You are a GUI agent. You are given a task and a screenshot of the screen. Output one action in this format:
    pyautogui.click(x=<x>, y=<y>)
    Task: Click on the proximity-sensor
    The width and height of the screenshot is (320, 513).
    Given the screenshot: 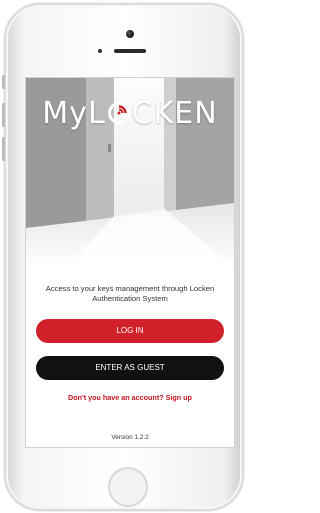 What is the action you would take?
    pyautogui.click(x=100, y=51)
    